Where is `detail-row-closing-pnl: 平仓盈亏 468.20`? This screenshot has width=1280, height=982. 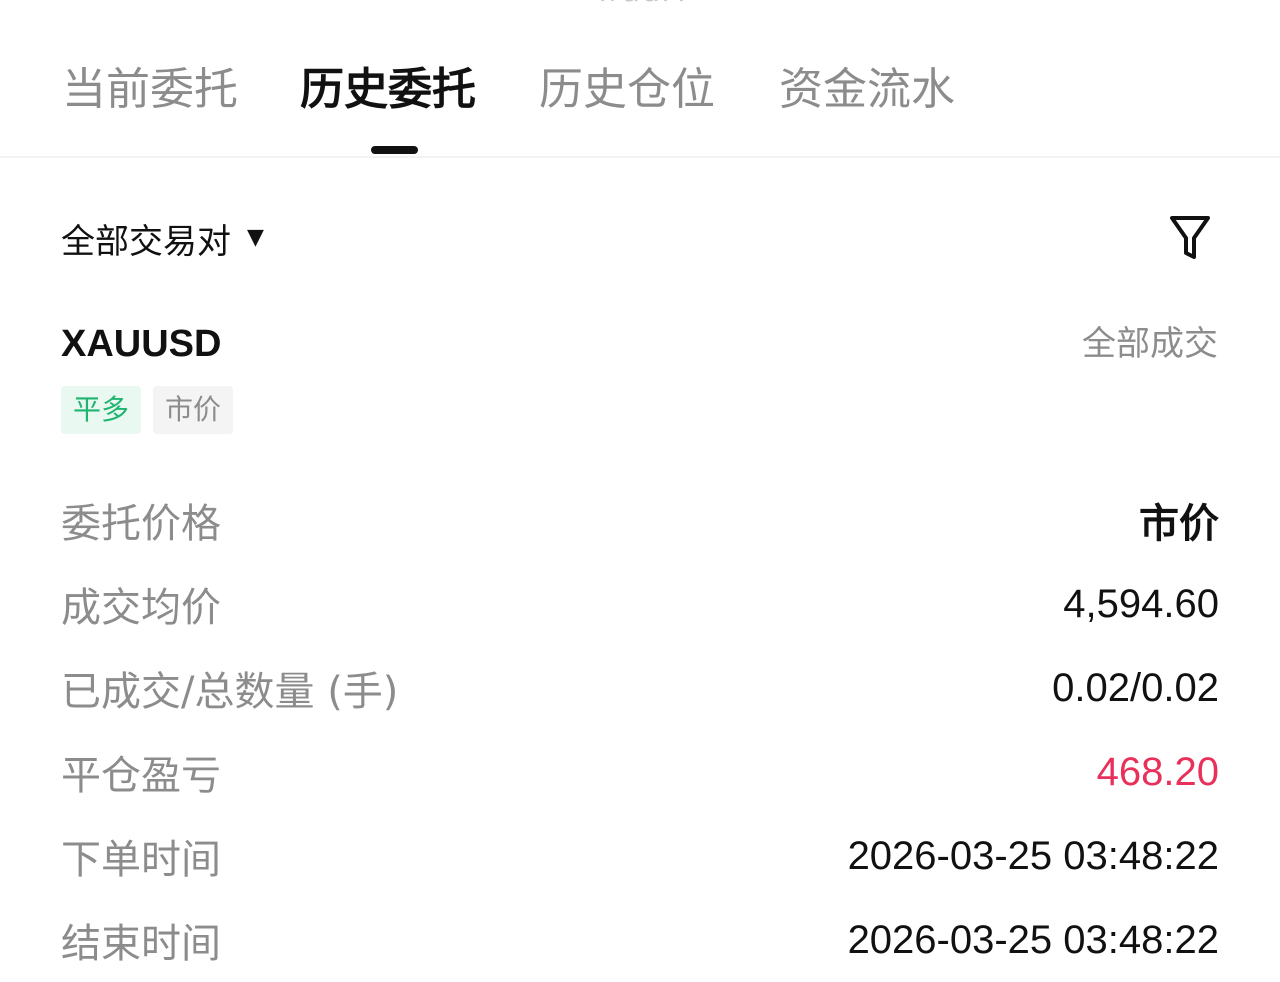
detail-row-closing-pnl: 平仓盈亏 468.20 is located at coordinates (640, 772).